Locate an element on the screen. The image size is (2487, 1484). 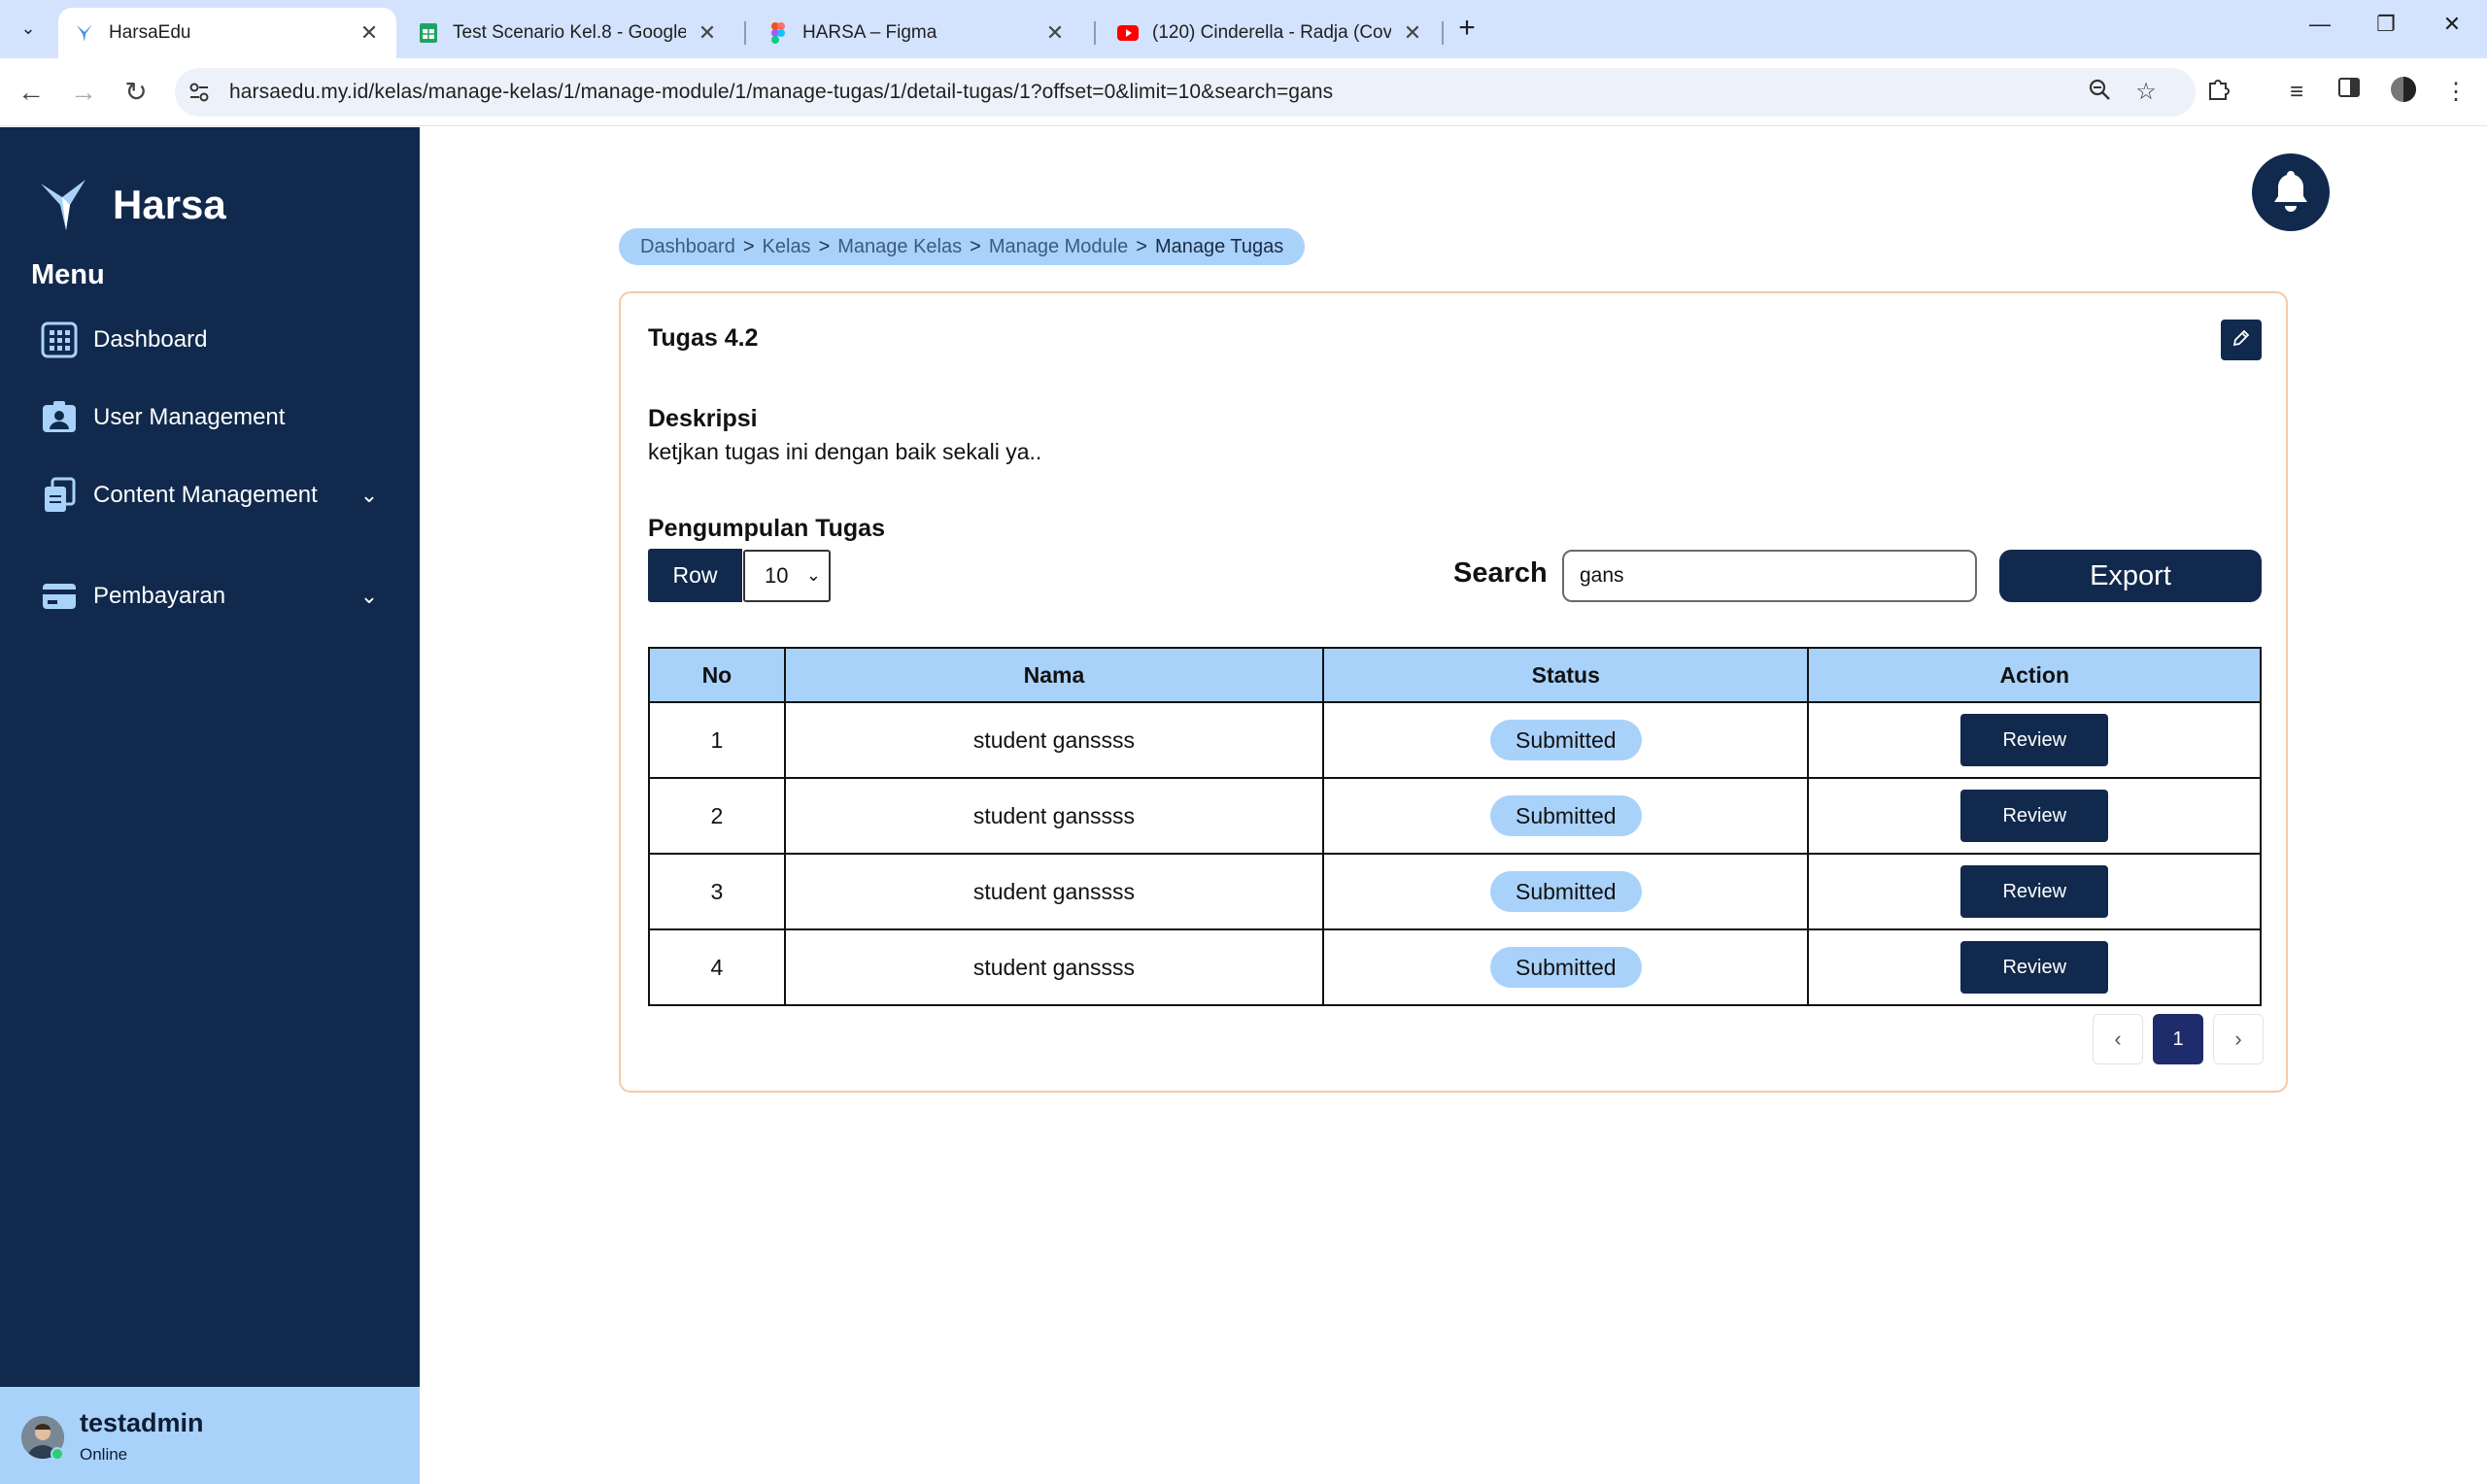
chevron-left-icon: ‹ is located at coordinates (2118, 1039).